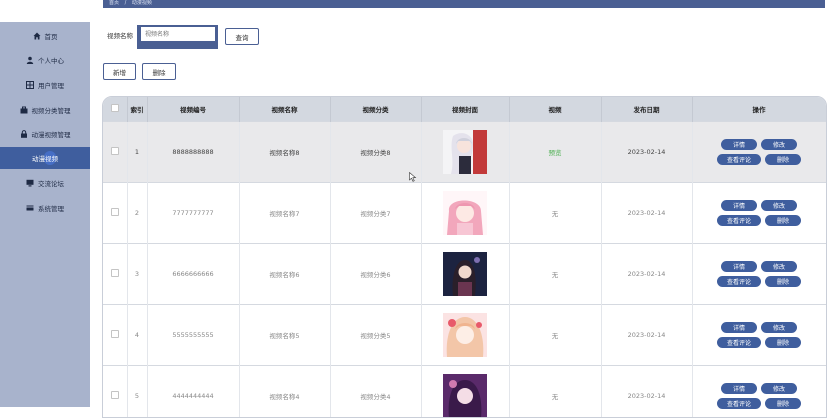  Describe the element at coordinates (284, 152) in the screenshot. I see `cell-name: 视频名称8` at that location.